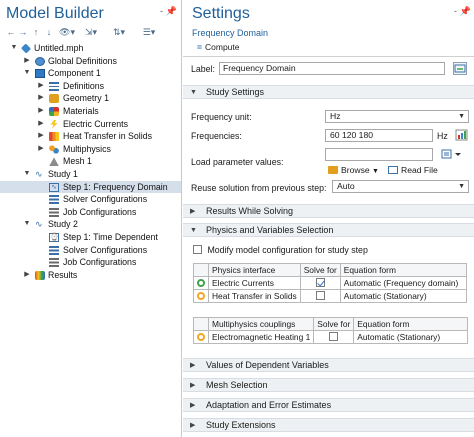 The height and width of the screenshot is (437, 474). I want to click on read-file-label: Read File, so click(419, 170).